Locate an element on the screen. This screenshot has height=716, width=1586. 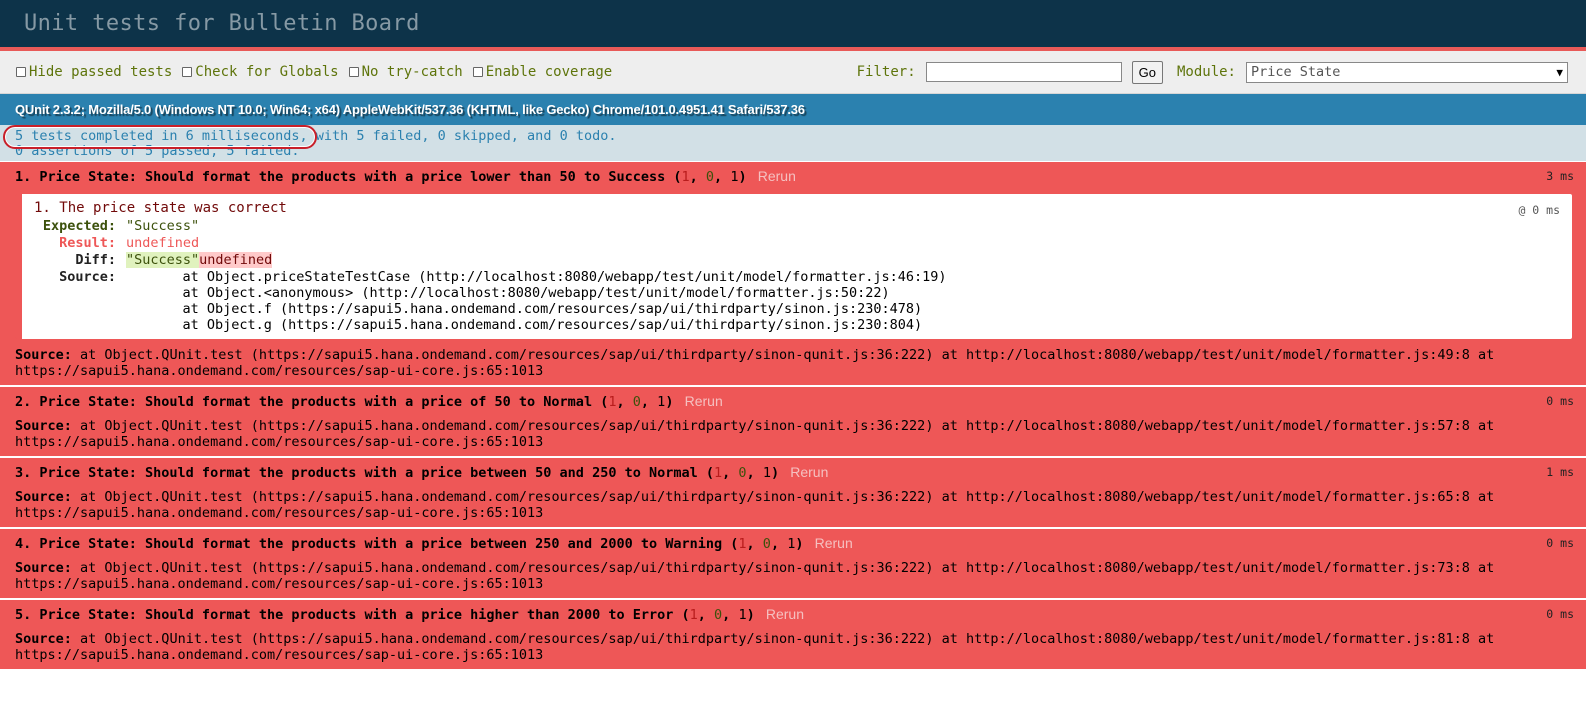
assertion-message: 1. The price state was correct is located at coordinates (160, 208).